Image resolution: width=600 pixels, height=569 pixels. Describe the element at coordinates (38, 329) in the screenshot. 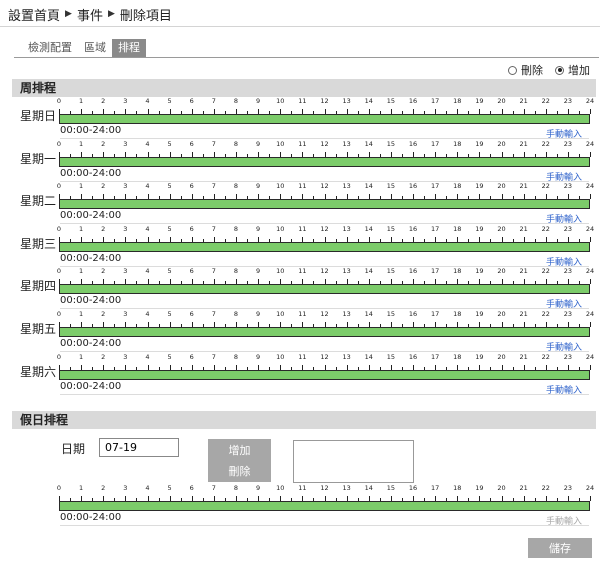

I see `day-label: 星期五` at that location.